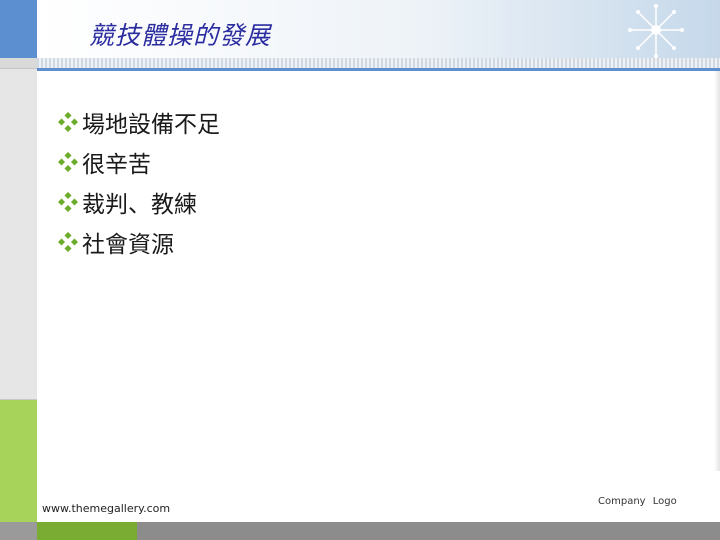  What do you see at coordinates (18, 63) in the screenshot?
I see `sidebar-grey-band` at bounding box center [18, 63].